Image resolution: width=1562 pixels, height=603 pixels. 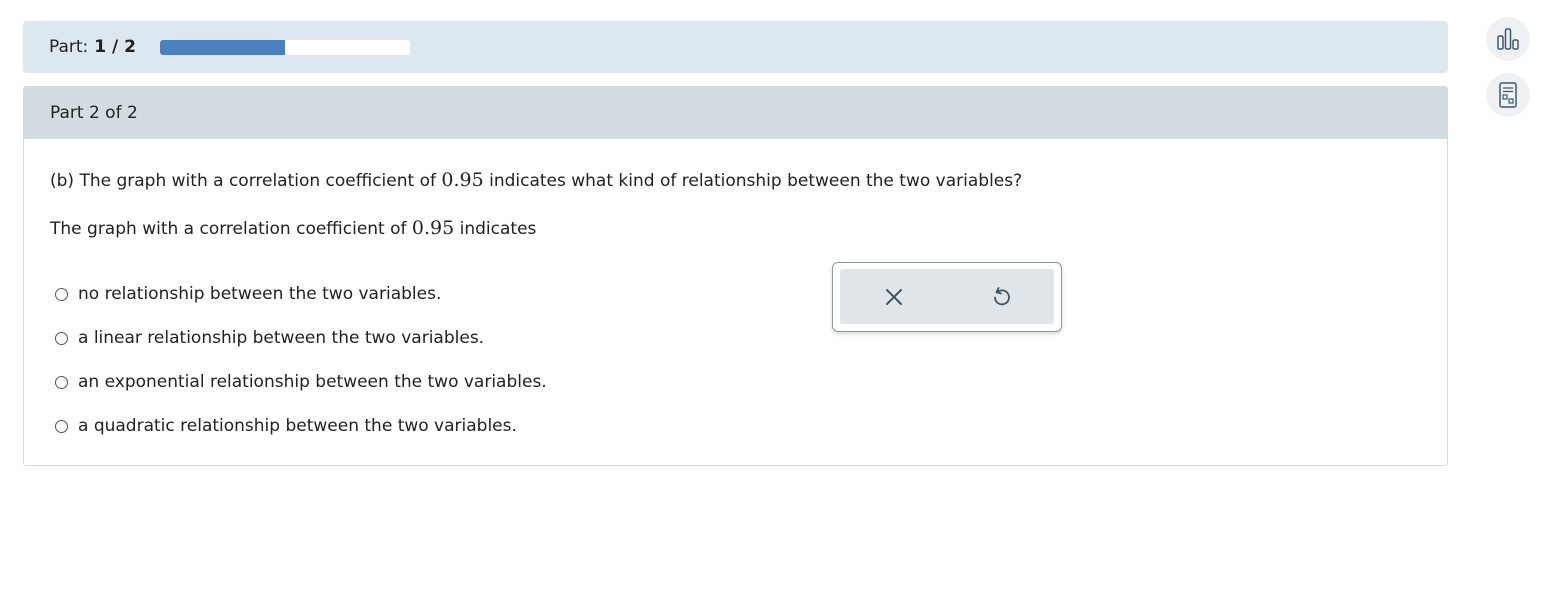 I want to click on bar-chart-icon, so click(x=1508, y=39).